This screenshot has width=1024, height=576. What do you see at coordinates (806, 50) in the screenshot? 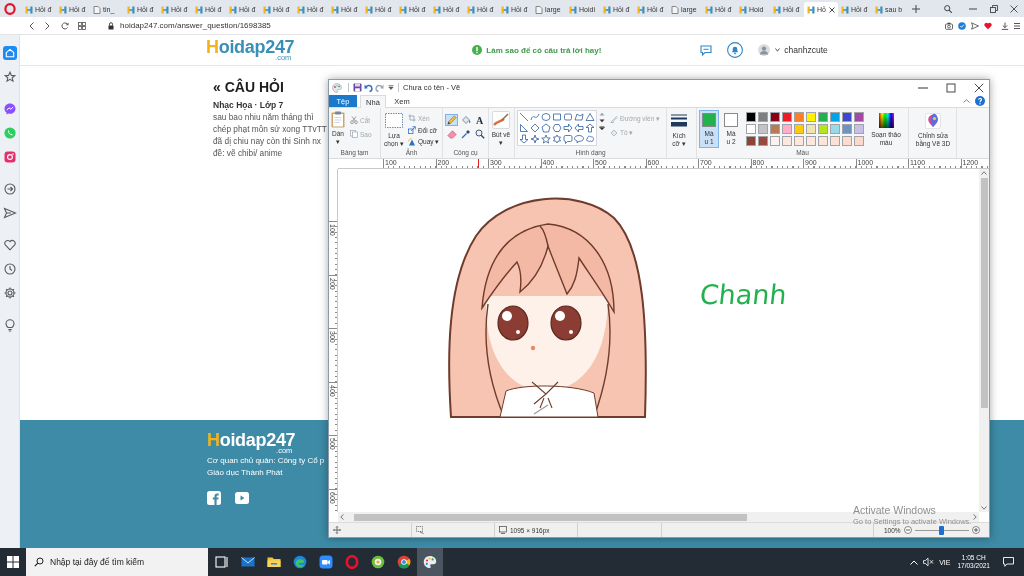
I see `username-text: chanhzcute` at bounding box center [806, 50].